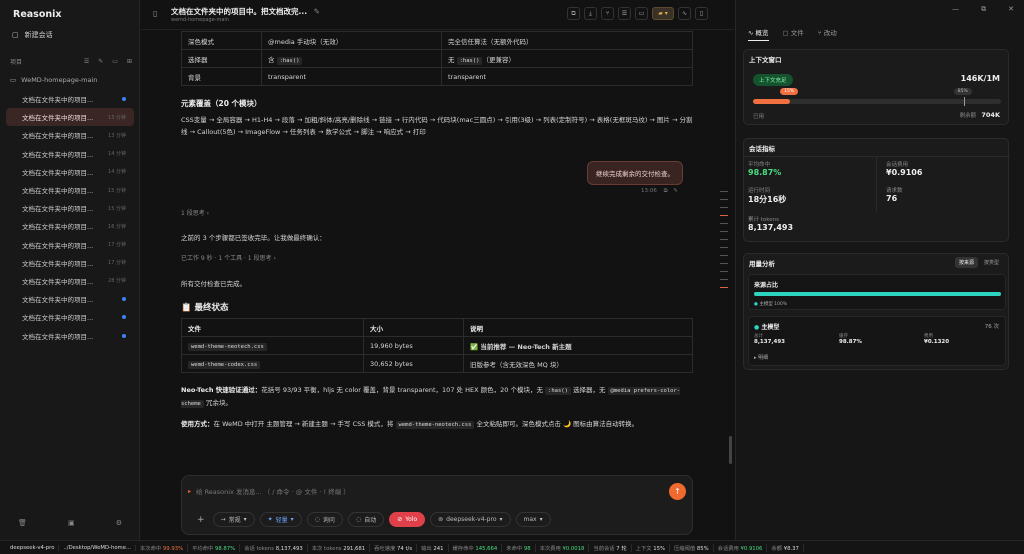 This screenshot has width=1024, height=554. I want to click on message-input: 给 Reasonix 发消息... （ / 命令 · @ 文件 · ! 终端 ）, so click(273, 491).